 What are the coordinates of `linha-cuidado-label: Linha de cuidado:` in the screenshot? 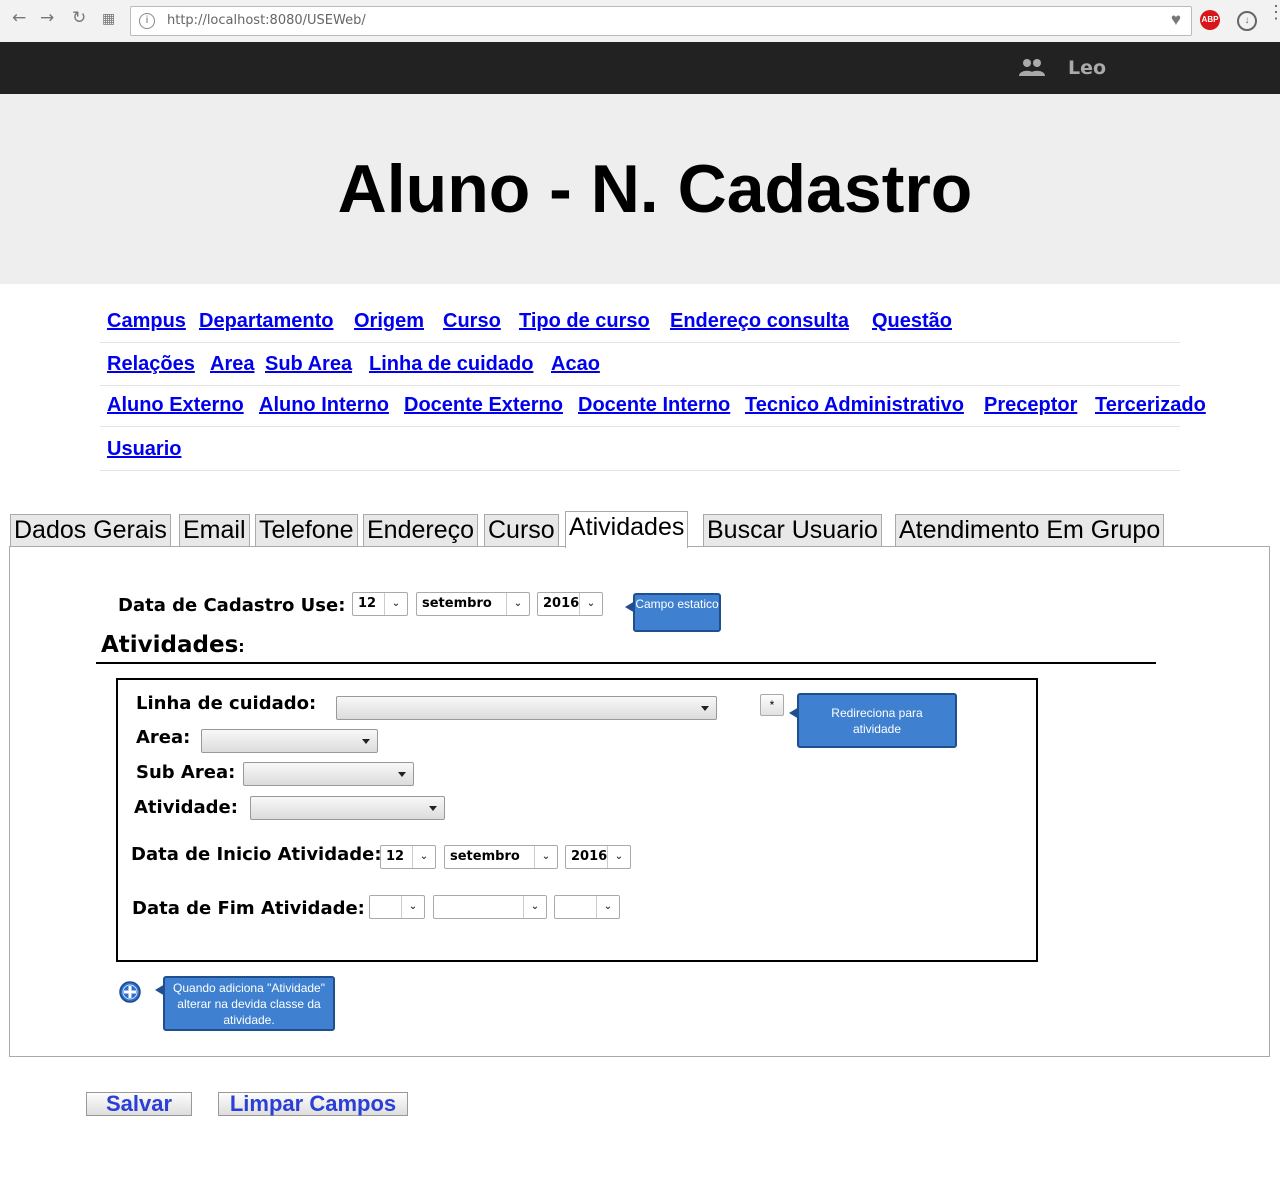 It's located at (226, 703).